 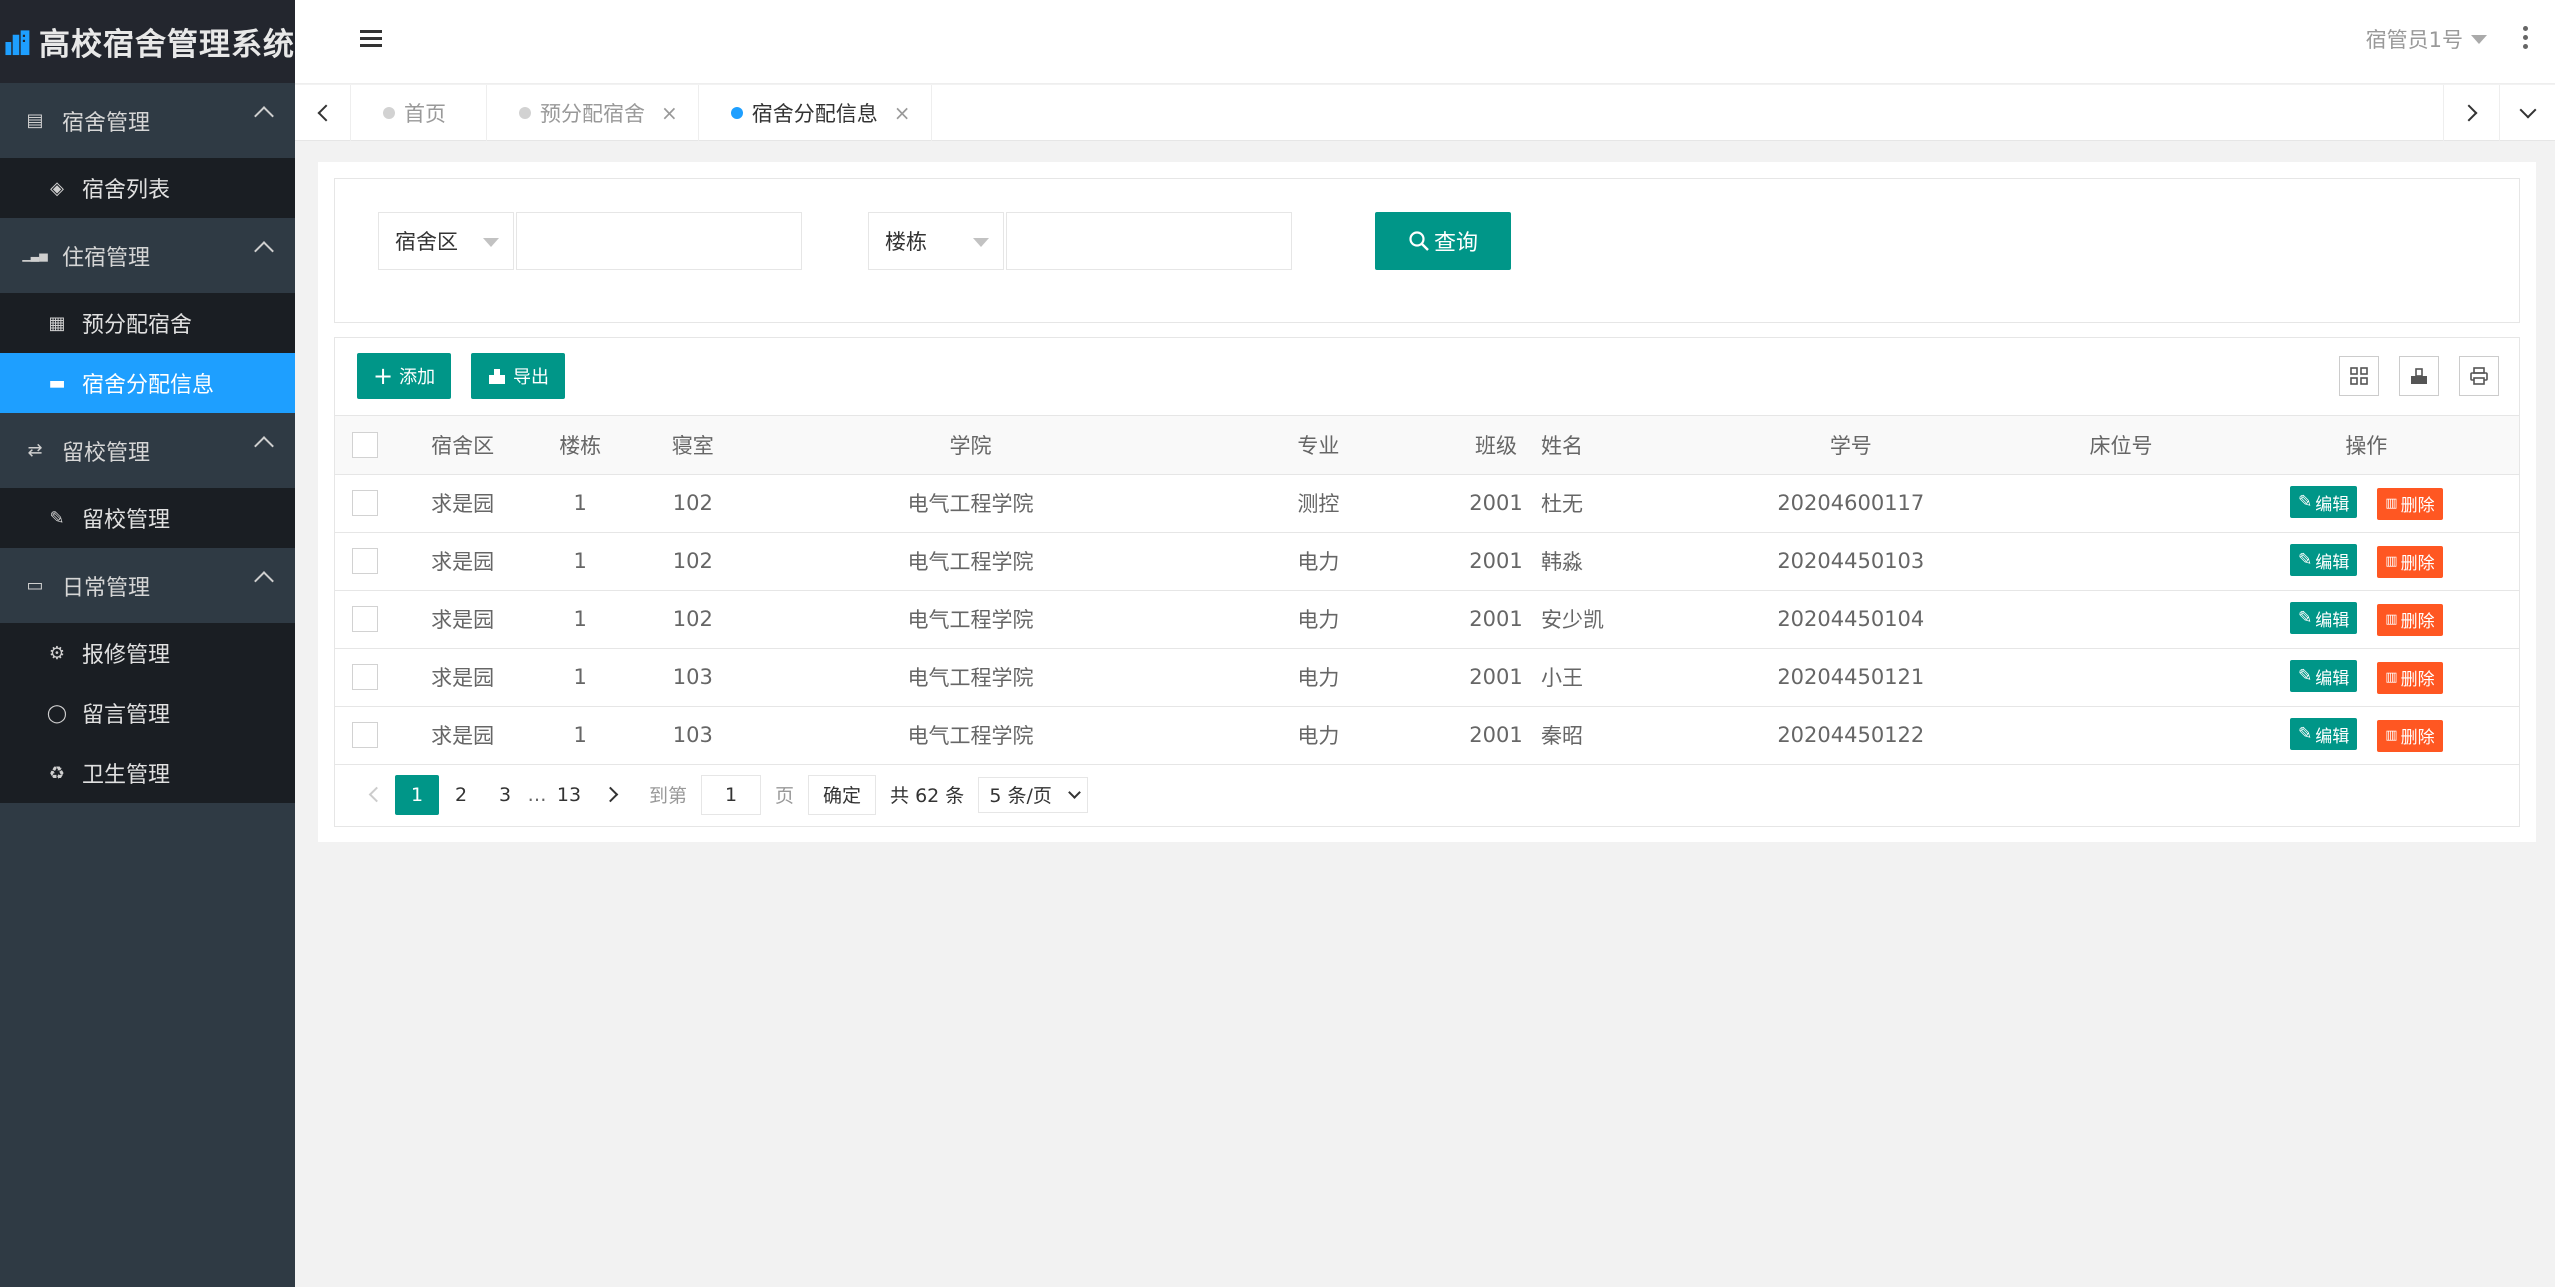 What do you see at coordinates (147, 585) in the screenshot?
I see `nav-group-3: ▭ 日常管理` at bounding box center [147, 585].